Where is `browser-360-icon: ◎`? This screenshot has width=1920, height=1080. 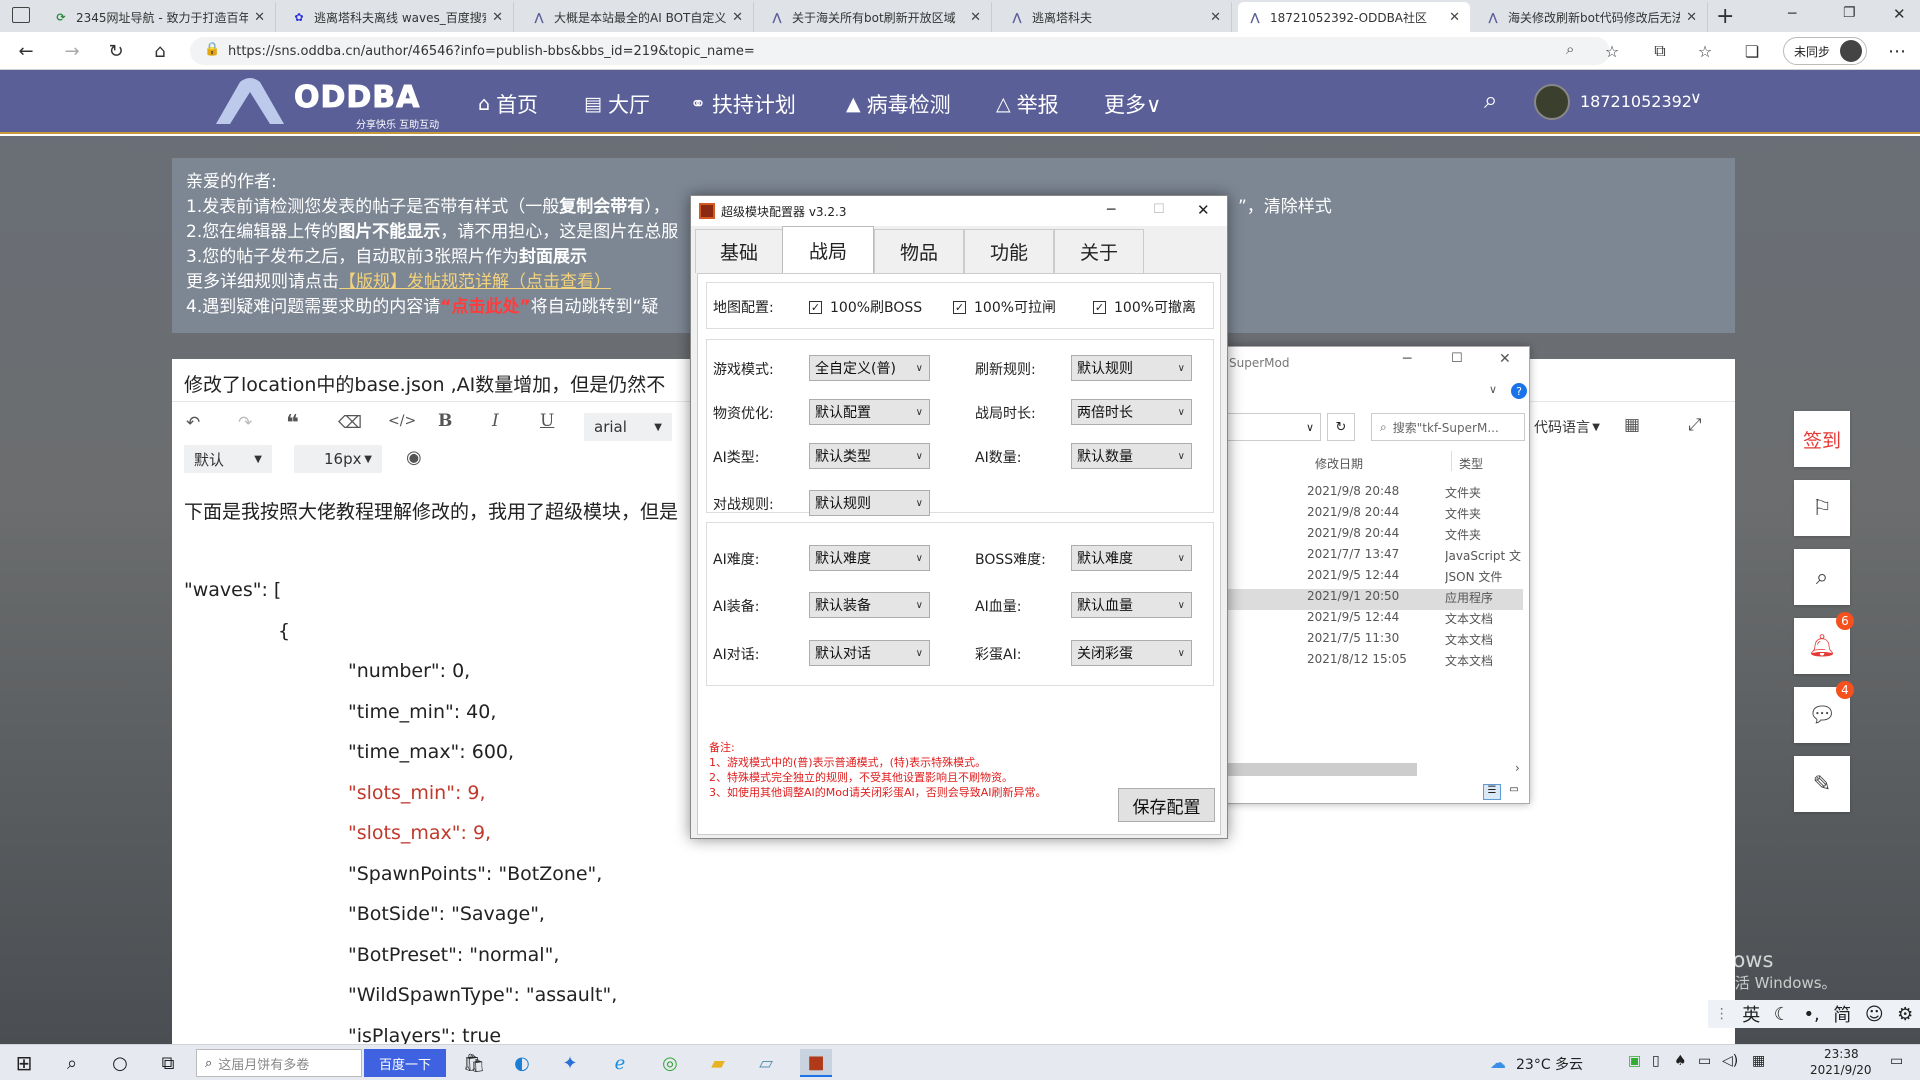 browser-360-icon: ◎ is located at coordinates (670, 1063).